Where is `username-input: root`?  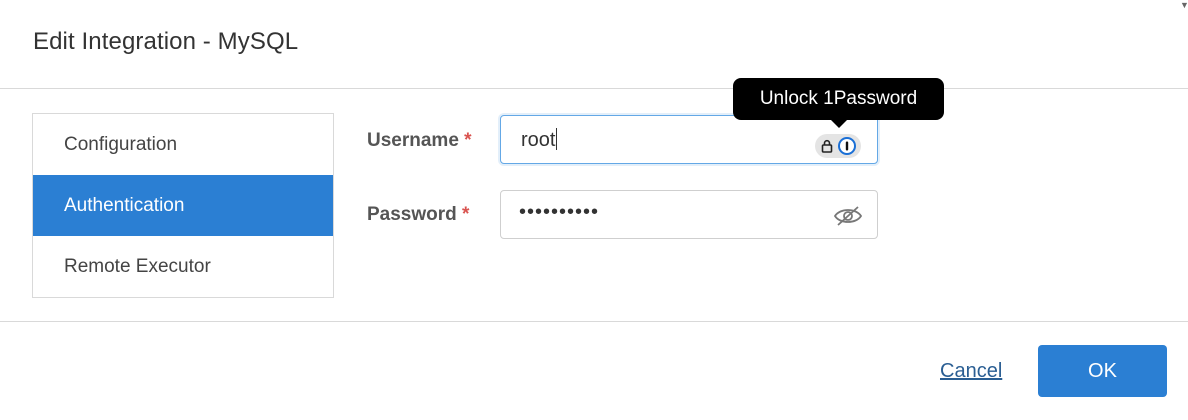
username-input: root is located at coordinates (689, 139).